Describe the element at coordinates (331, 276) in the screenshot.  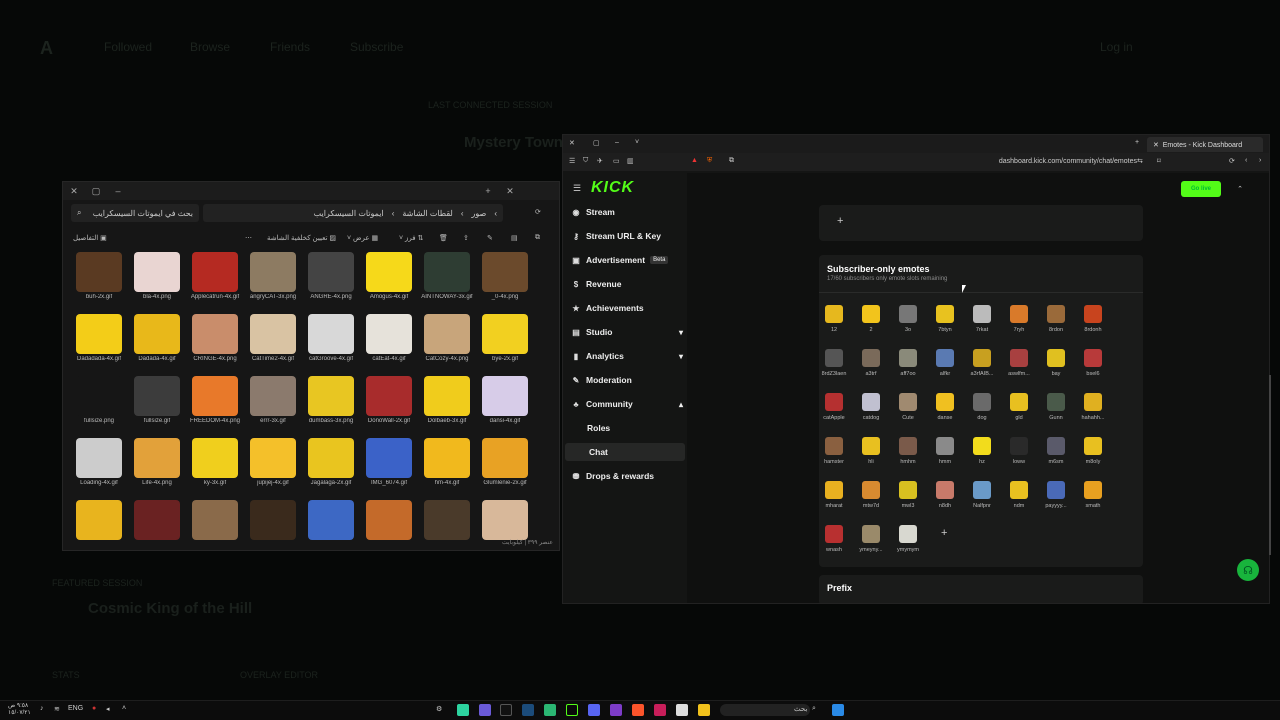
I see `file-item: ANGRE-4x.png` at that location.